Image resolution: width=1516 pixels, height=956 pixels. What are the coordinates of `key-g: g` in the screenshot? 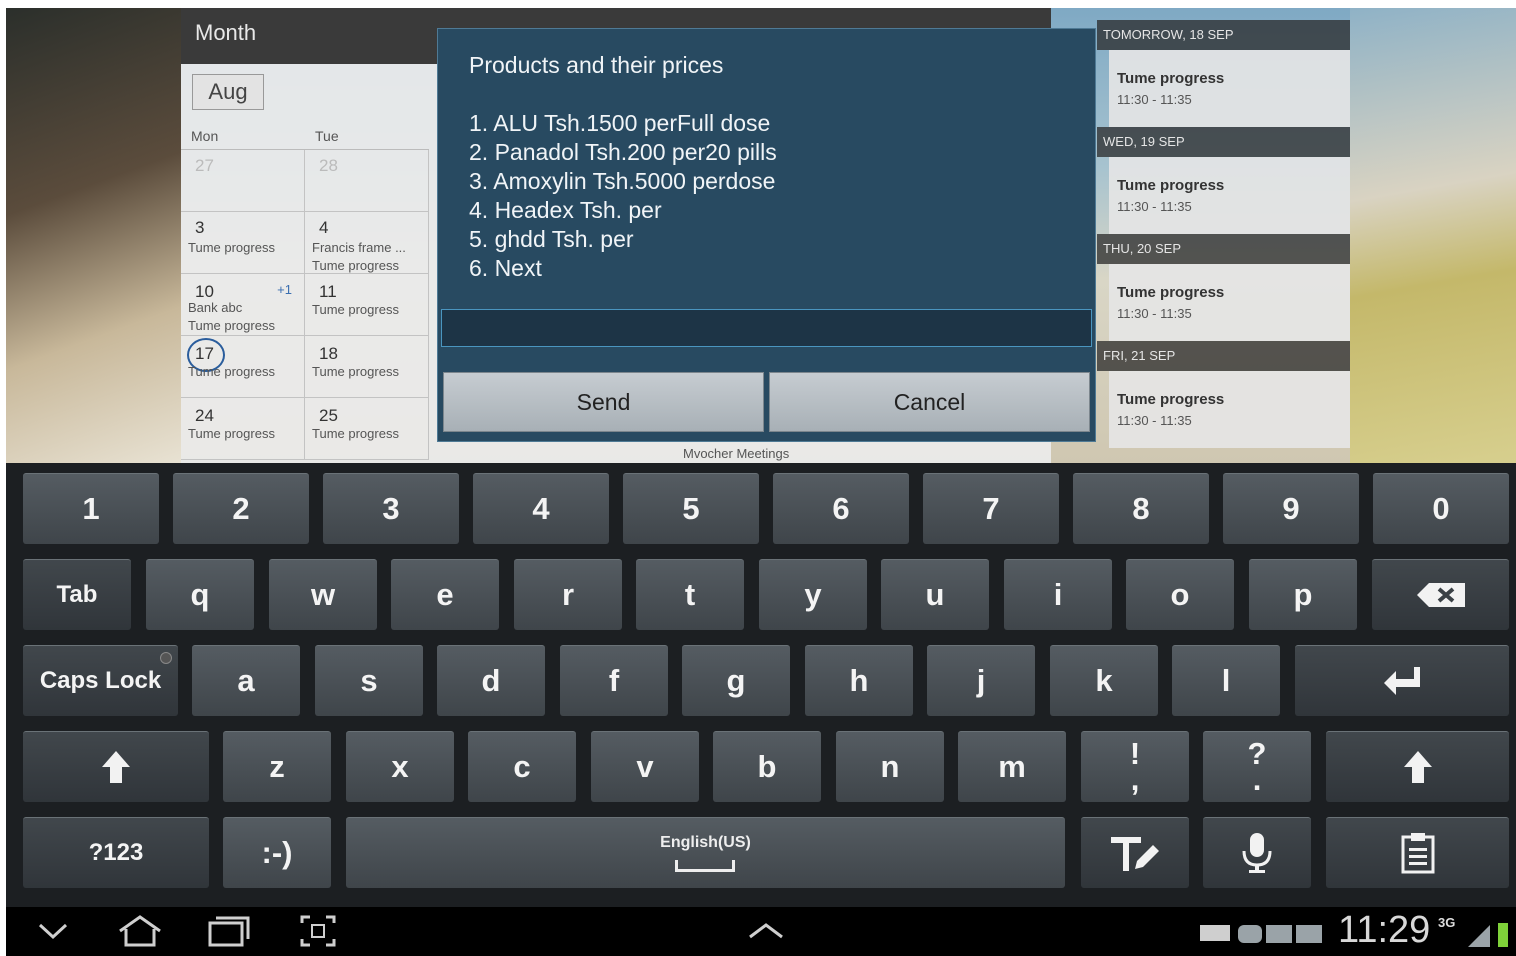 It's located at (736, 680).